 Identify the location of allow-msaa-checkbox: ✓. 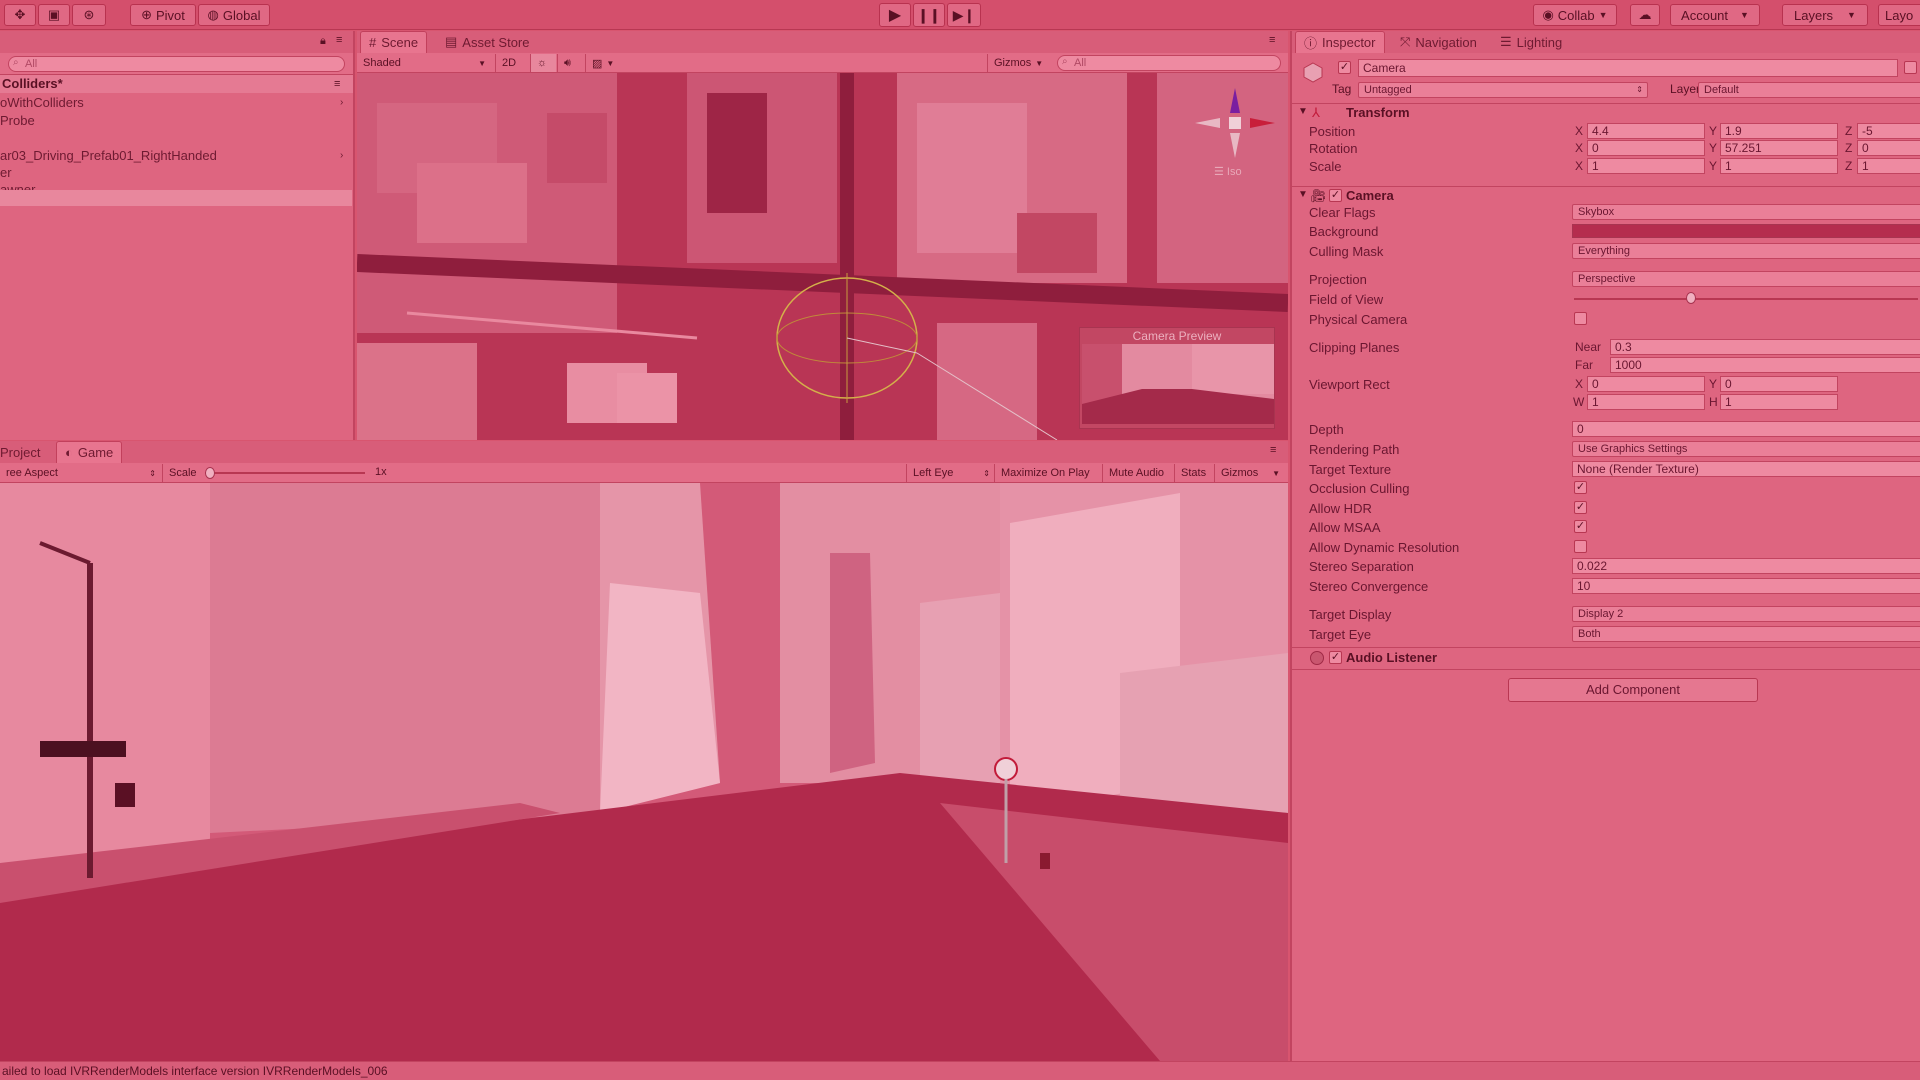
(1580, 526).